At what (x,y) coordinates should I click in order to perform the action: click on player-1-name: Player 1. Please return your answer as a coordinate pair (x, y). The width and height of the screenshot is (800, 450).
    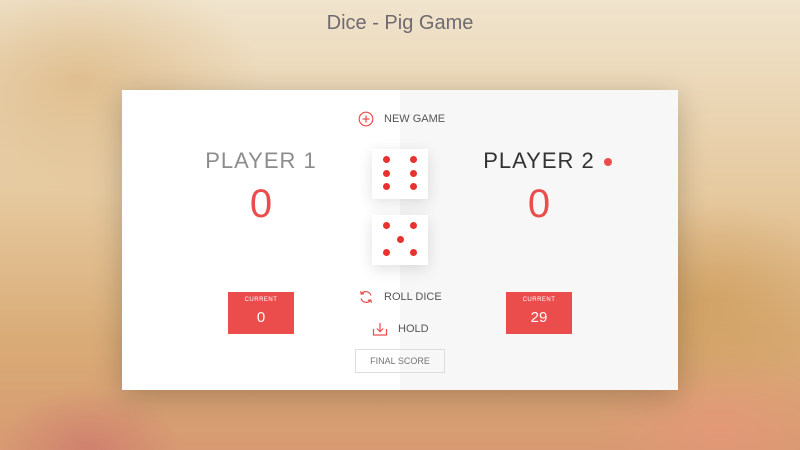
    Looking at the image, I should click on (261, 160).